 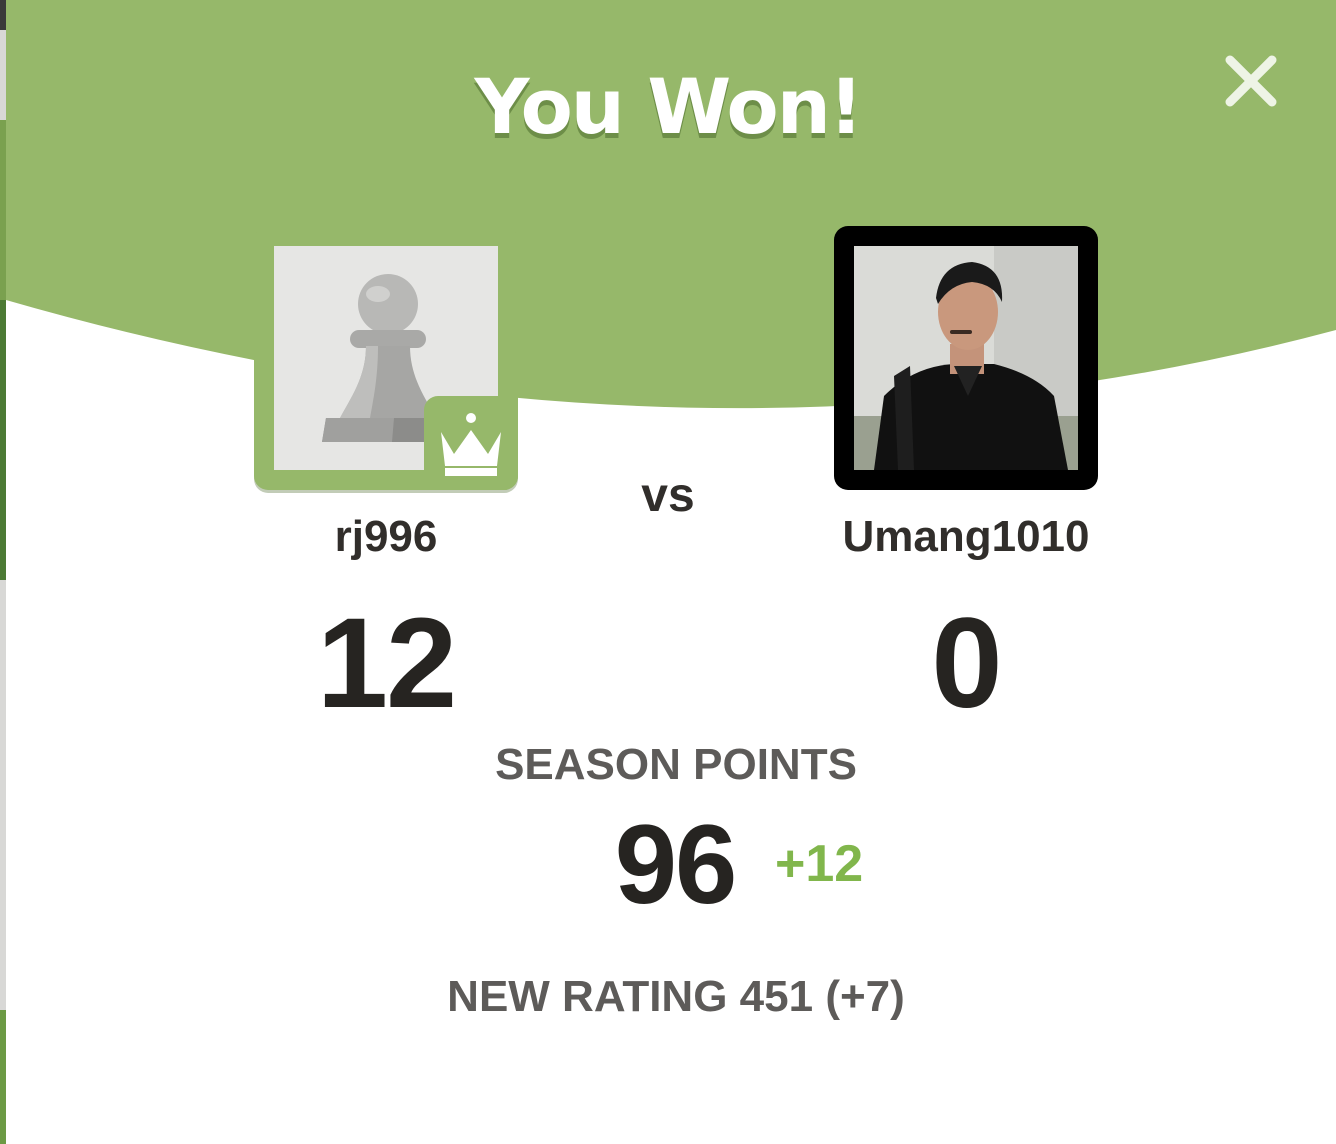 What do you see at coordinates (676, 864) in the screenshot?
I see `season-points-value: 96` at bounding box center [676, 864].